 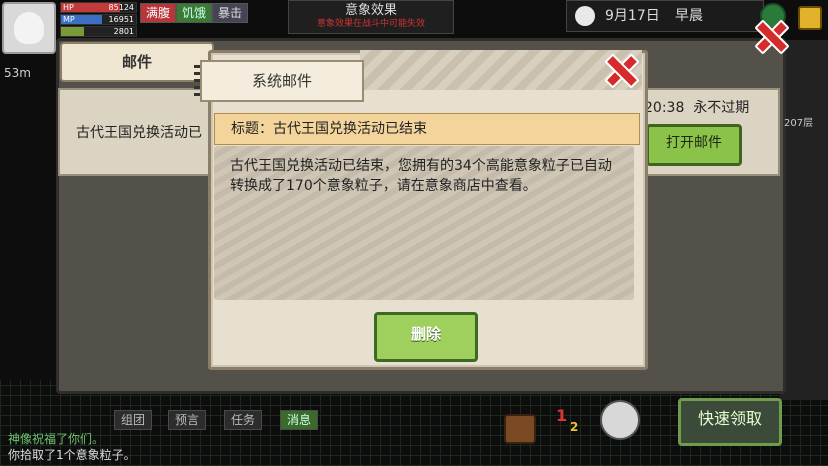 I want to click on chat-line: 你拾取了1个意象粒子。, so click(x=72, y=455).